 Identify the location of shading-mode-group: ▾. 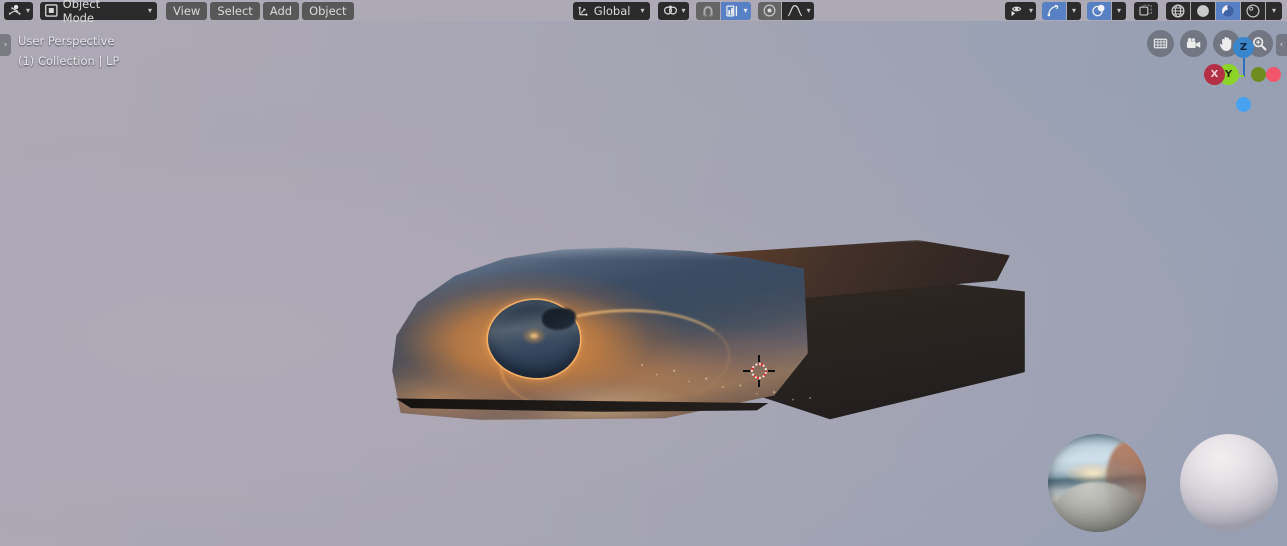
(1223, 10).